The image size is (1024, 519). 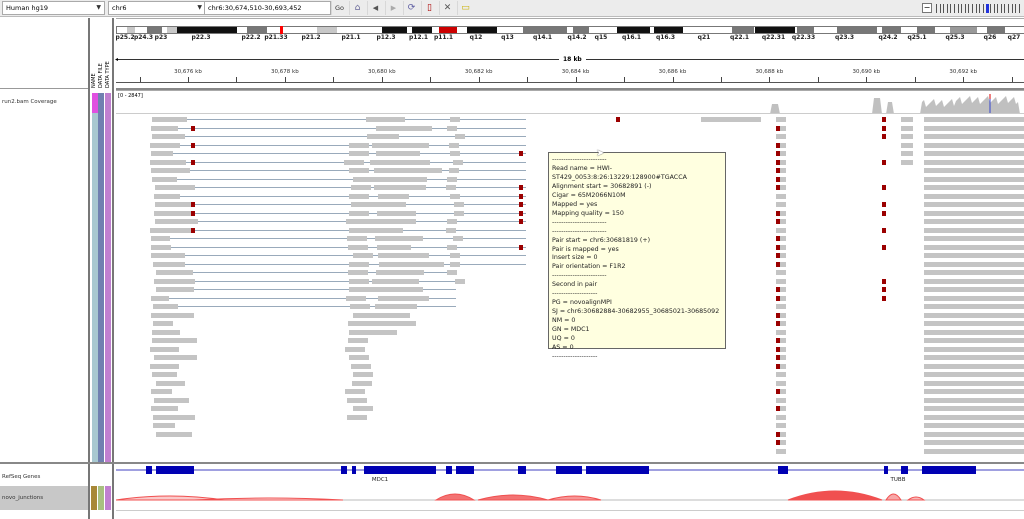 What do you see at coordinates (94, 67) in the screenshot?
I see `attr-header-name: NAME` at bounding box center [94, 67].